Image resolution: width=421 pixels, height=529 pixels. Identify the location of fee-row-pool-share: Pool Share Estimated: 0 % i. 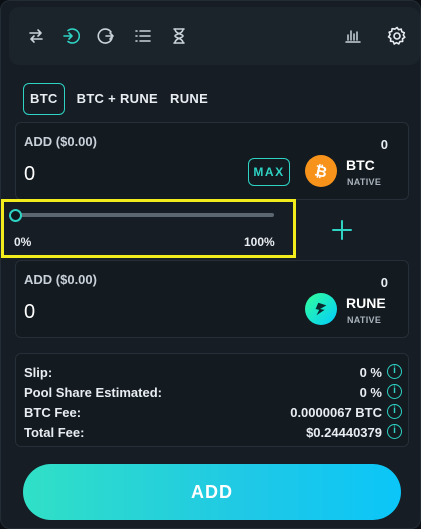
(213, 392).